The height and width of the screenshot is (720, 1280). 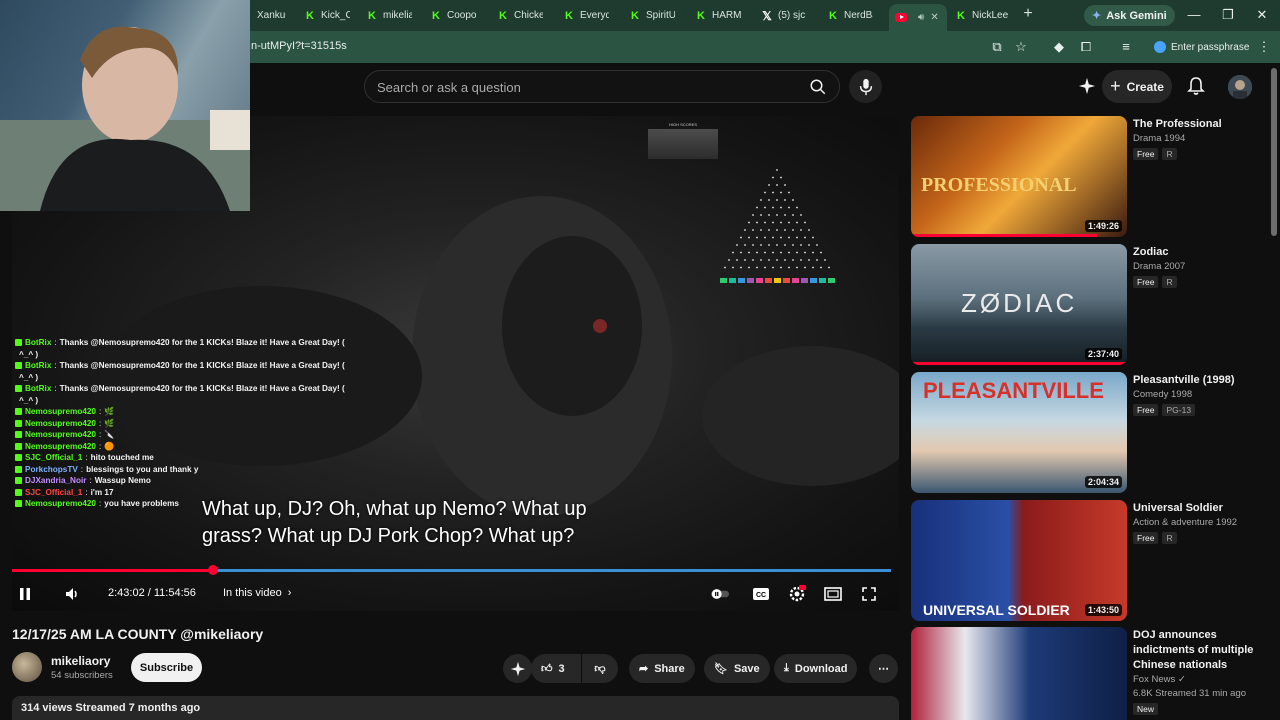 I want to click on extensions-puzzle-icon: ⧠, so click(x=1086, y=47).